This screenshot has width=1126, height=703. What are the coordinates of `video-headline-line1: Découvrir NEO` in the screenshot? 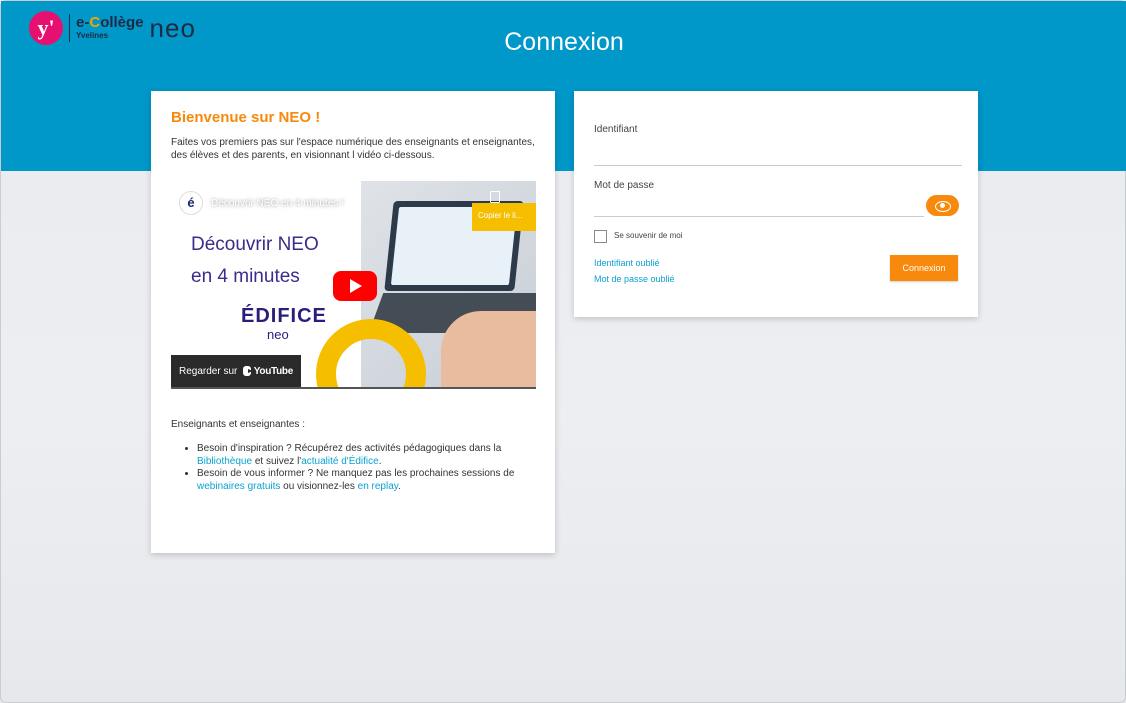 It's located at (255, 244).